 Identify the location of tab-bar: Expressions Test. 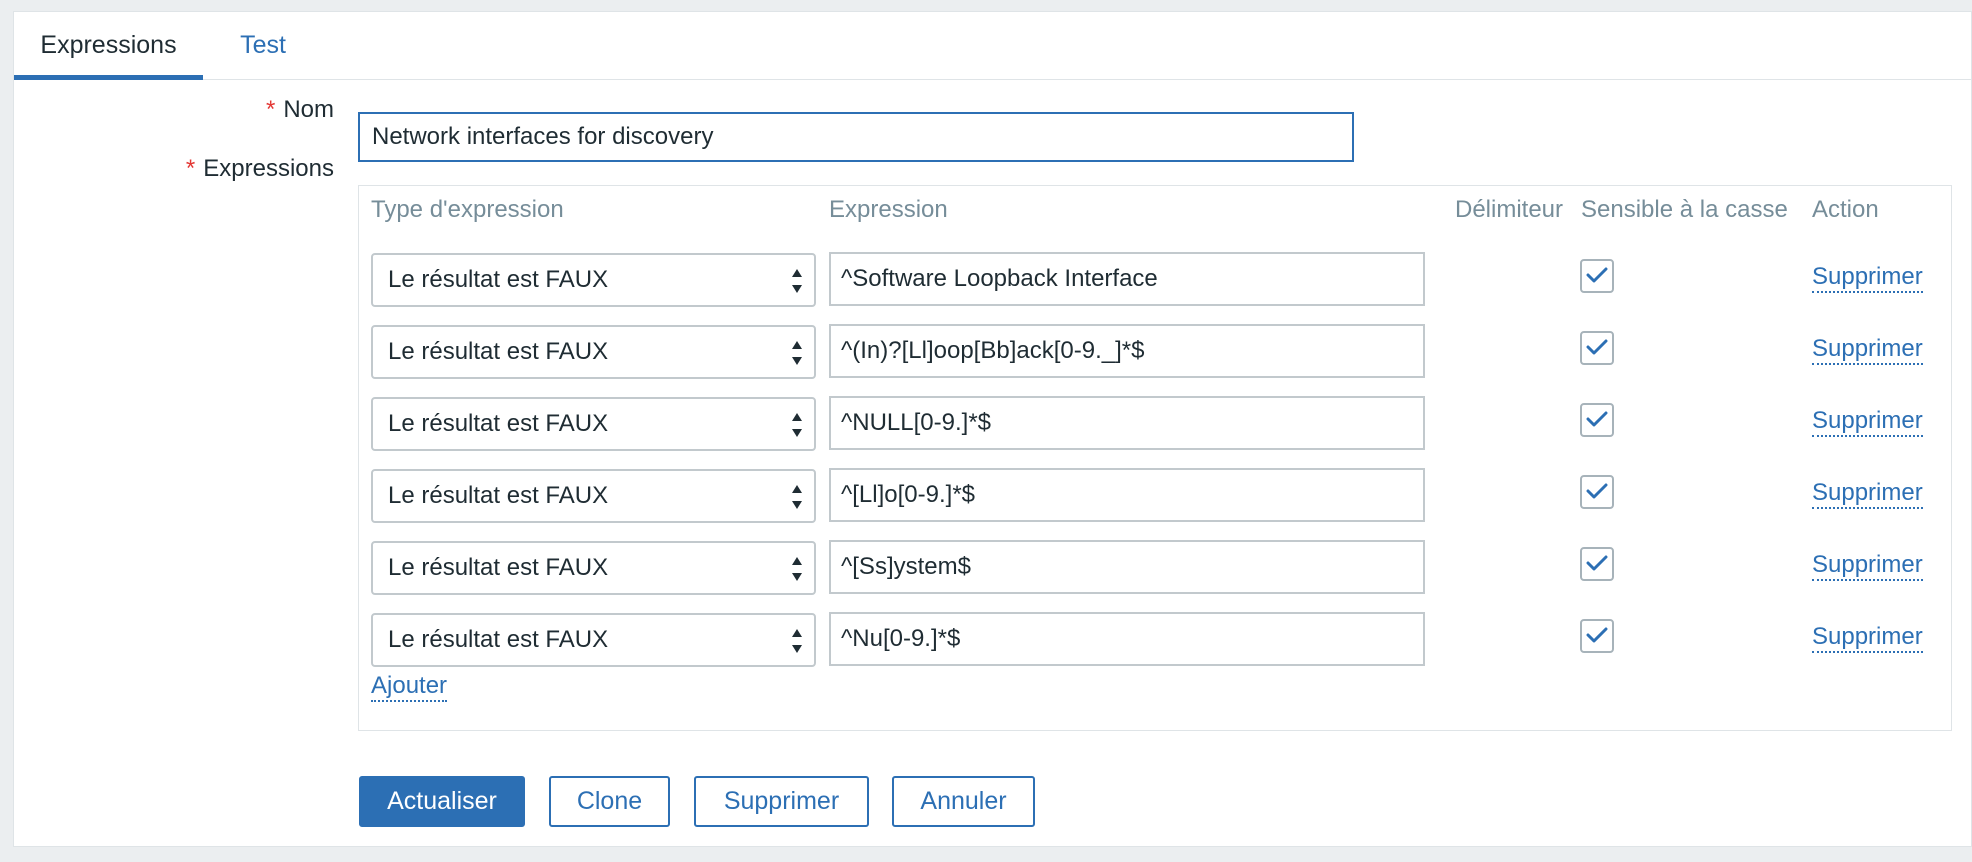
(992, 46).